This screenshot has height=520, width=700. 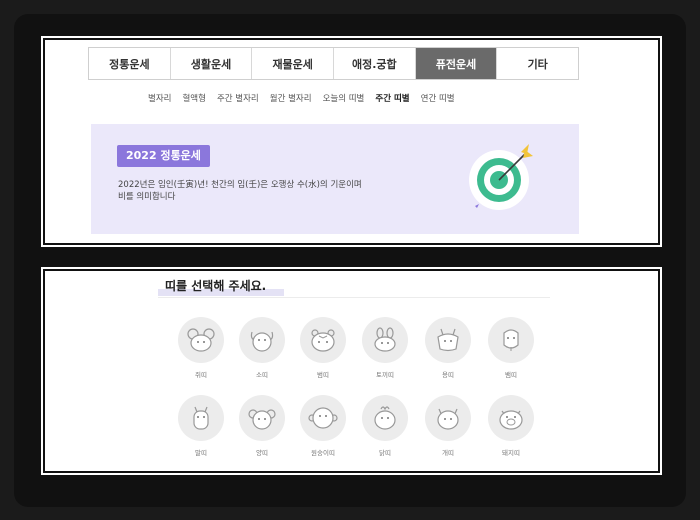 I want to click on zodiac-label: 토끼띠, so click(x=385, y=375).